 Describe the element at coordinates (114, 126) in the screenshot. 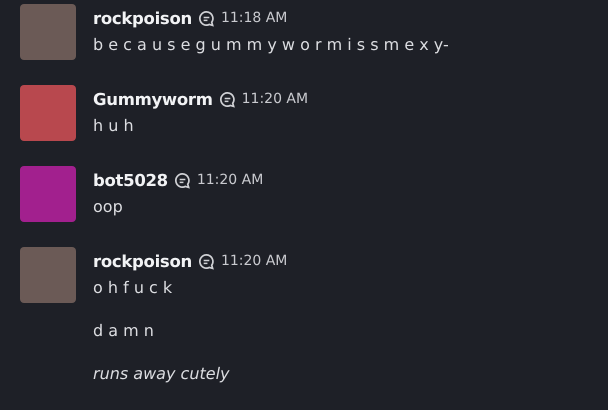

I see `message-text: h u h` at that location.